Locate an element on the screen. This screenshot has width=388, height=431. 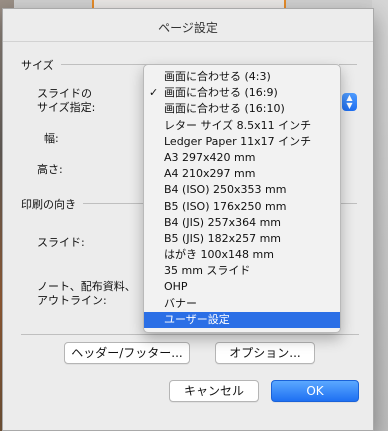
menu-item-label: A3 297x420 mm is located at coordinates (210, 157).